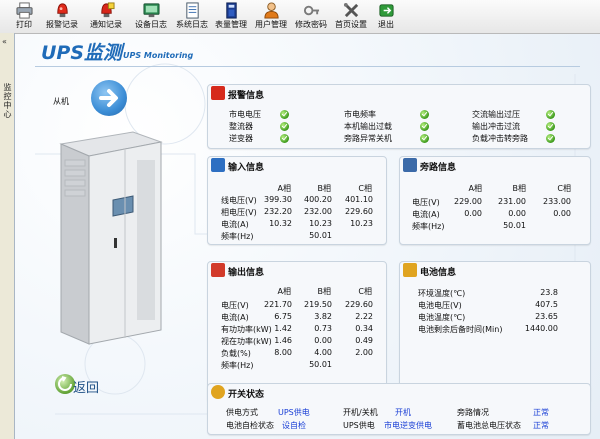 The height and width of the screenshot is (439, 600). What do you see at coordinates (235, 305) in the screenshot?
I see `row-label: 电压(V)` at bounding box center [235, 305].